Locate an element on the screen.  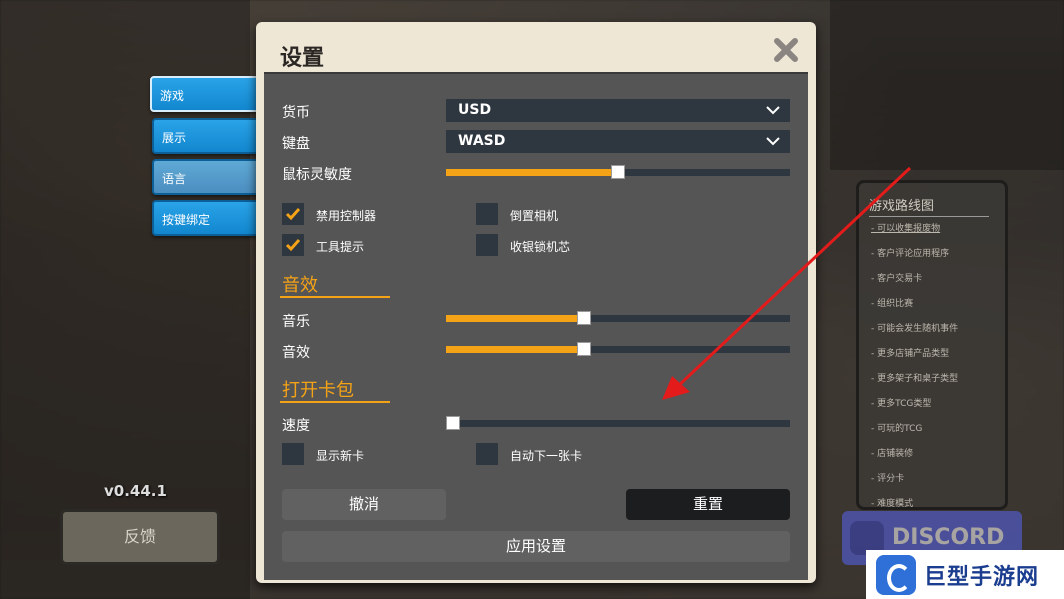
watermark-icon is located at coordinates (896, 574).